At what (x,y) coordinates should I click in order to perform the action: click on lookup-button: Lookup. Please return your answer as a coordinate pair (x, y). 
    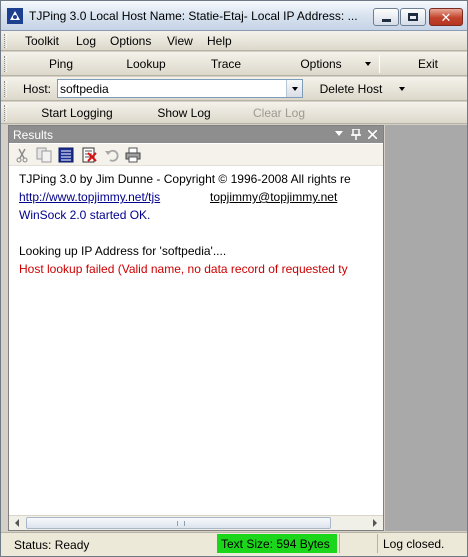
    Looking at the image, I should click on (146, 64).